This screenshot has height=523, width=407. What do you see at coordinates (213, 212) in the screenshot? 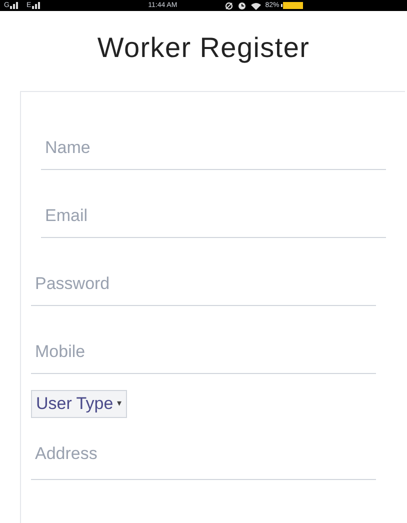
I see `text-field: Email` at bounding box center [213, 212].